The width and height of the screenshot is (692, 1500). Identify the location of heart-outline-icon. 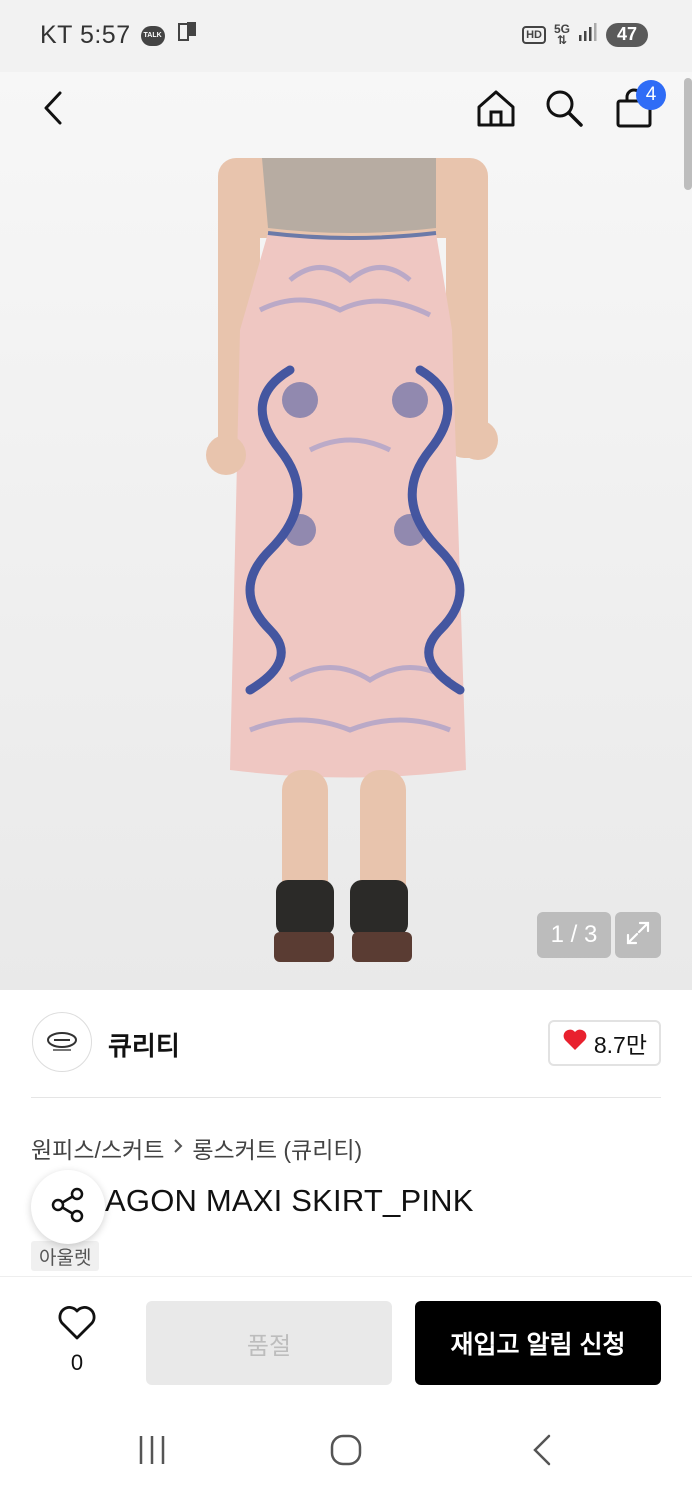
(77, 1325).